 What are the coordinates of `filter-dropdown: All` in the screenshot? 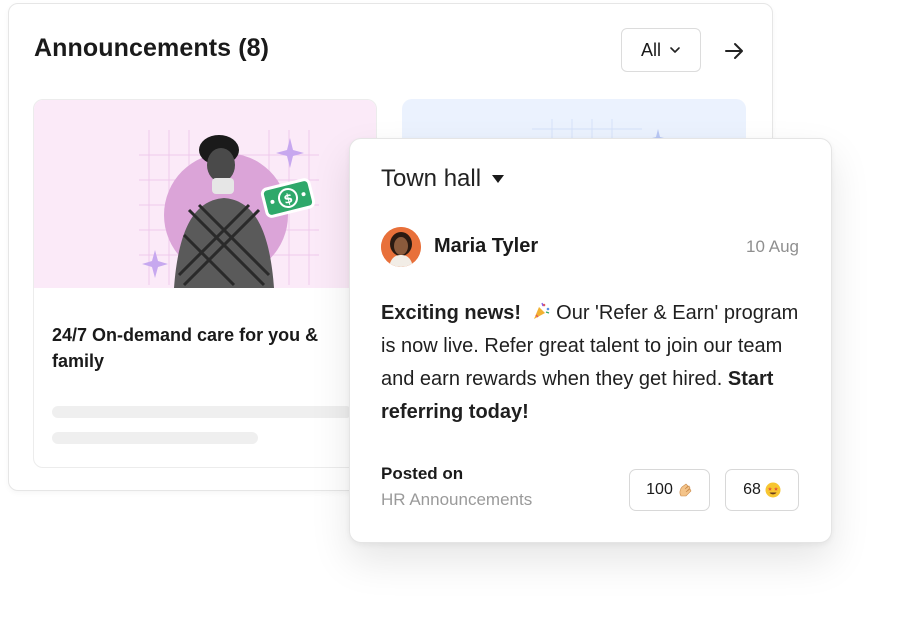 It's located at (661, 50).